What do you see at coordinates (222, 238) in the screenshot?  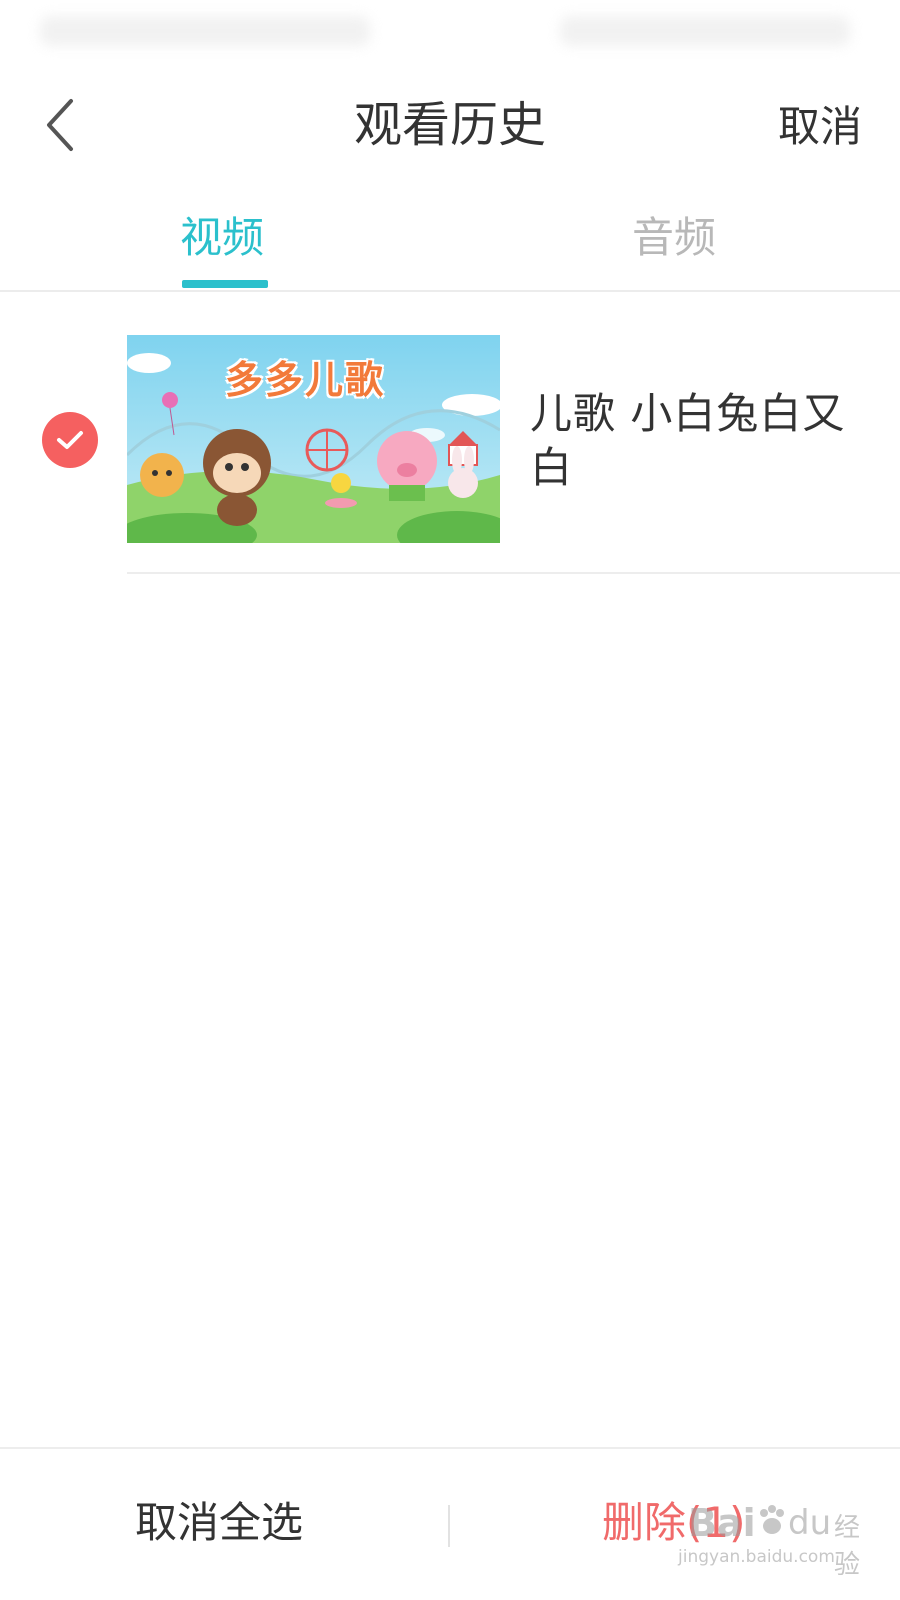 I see `tab-video: 视频` at bounding box center [222, 238].